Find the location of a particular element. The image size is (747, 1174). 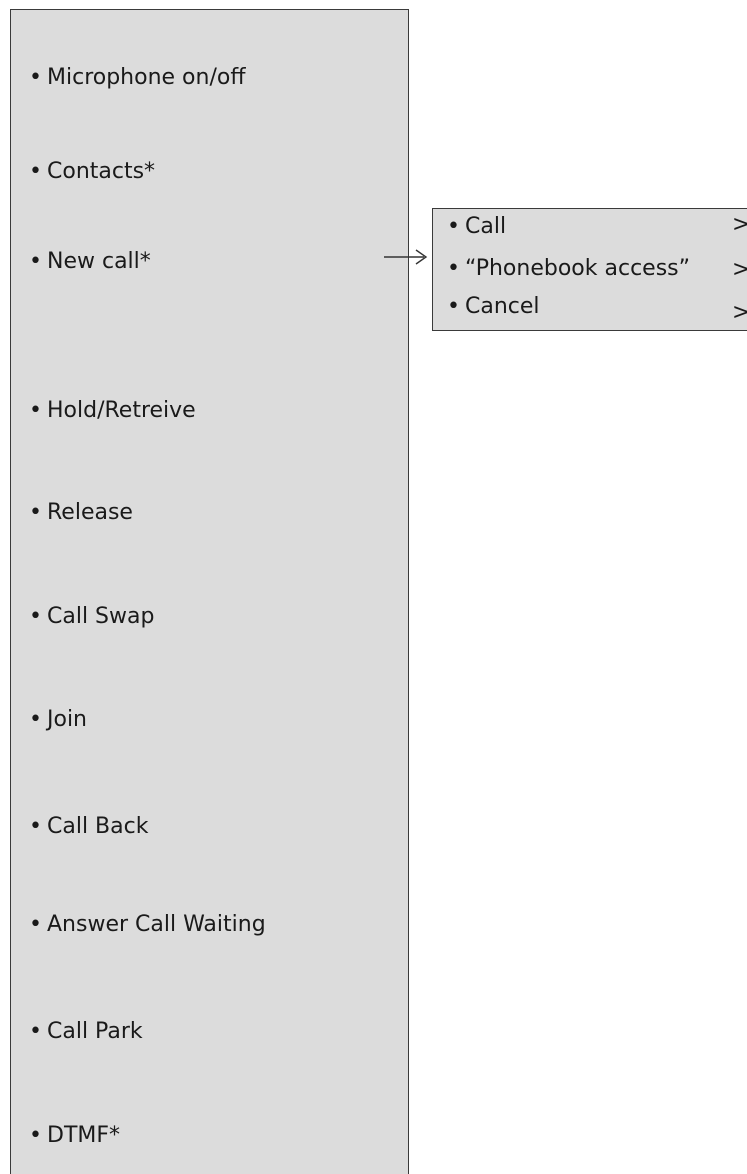

menu-item-label: New call* is located at coordinates (99, 261).